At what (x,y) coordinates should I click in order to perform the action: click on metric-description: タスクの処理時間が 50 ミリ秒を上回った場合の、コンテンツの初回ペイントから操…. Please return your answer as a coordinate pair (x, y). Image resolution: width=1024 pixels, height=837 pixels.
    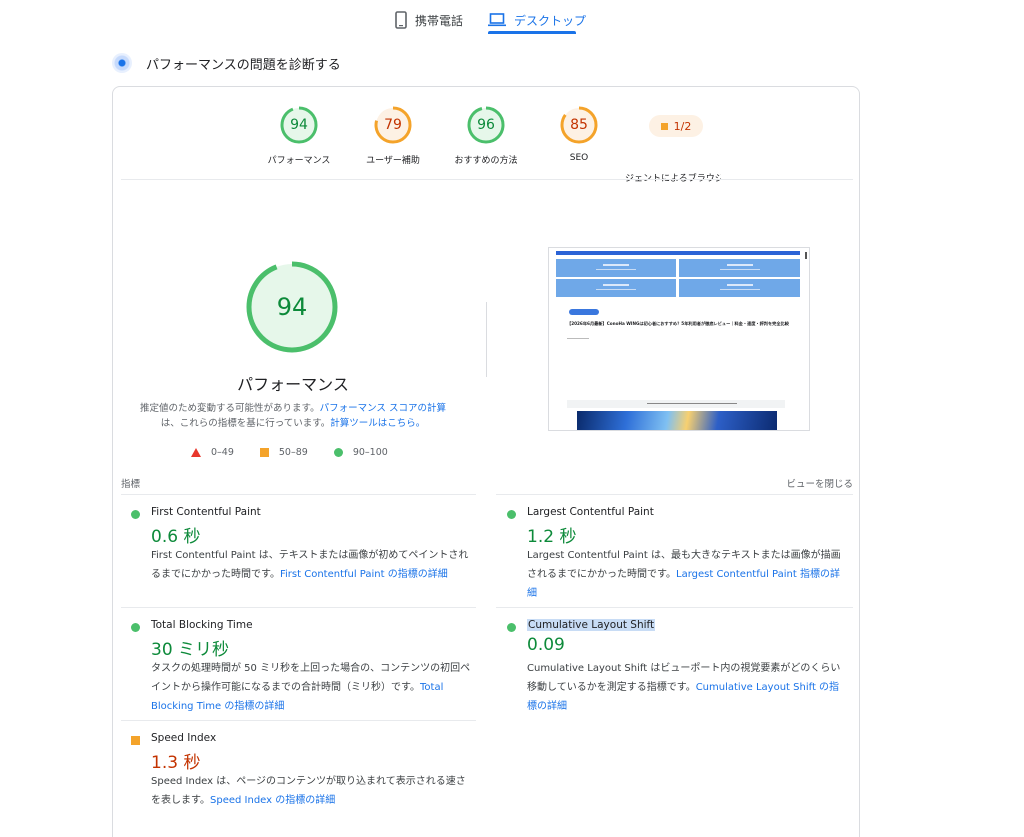
    Looking at the image, I should click on (312, 687).